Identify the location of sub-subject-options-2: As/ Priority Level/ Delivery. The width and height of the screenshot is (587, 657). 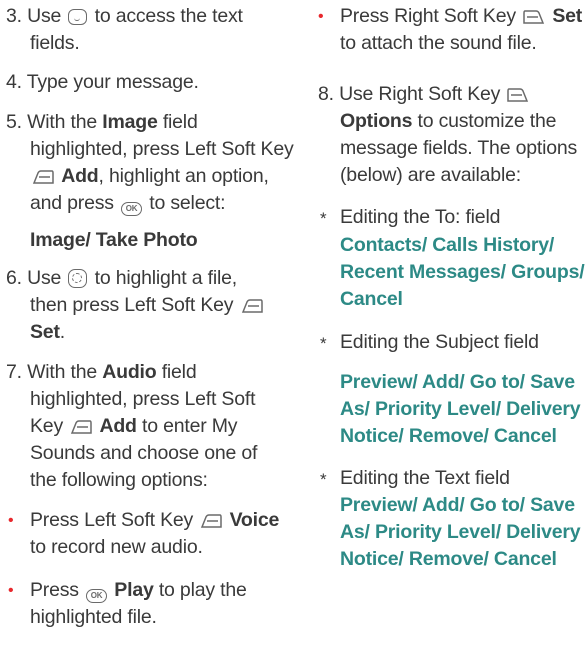
(460, 409).